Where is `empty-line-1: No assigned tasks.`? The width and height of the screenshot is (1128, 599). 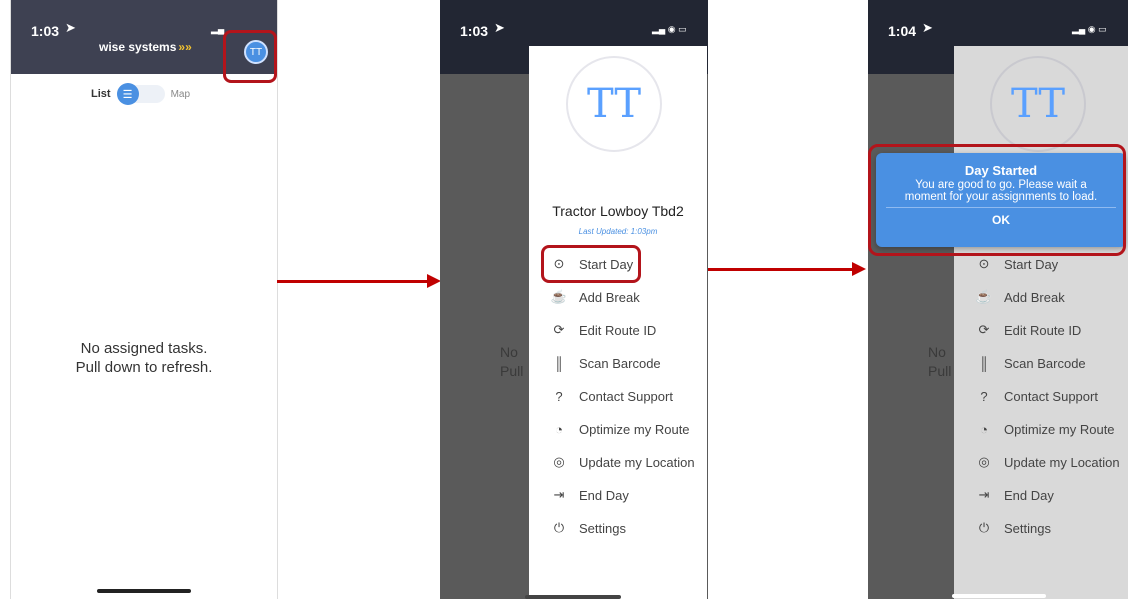
empty-line-1: No assigned tasks. is located at coordinates (144, 348).